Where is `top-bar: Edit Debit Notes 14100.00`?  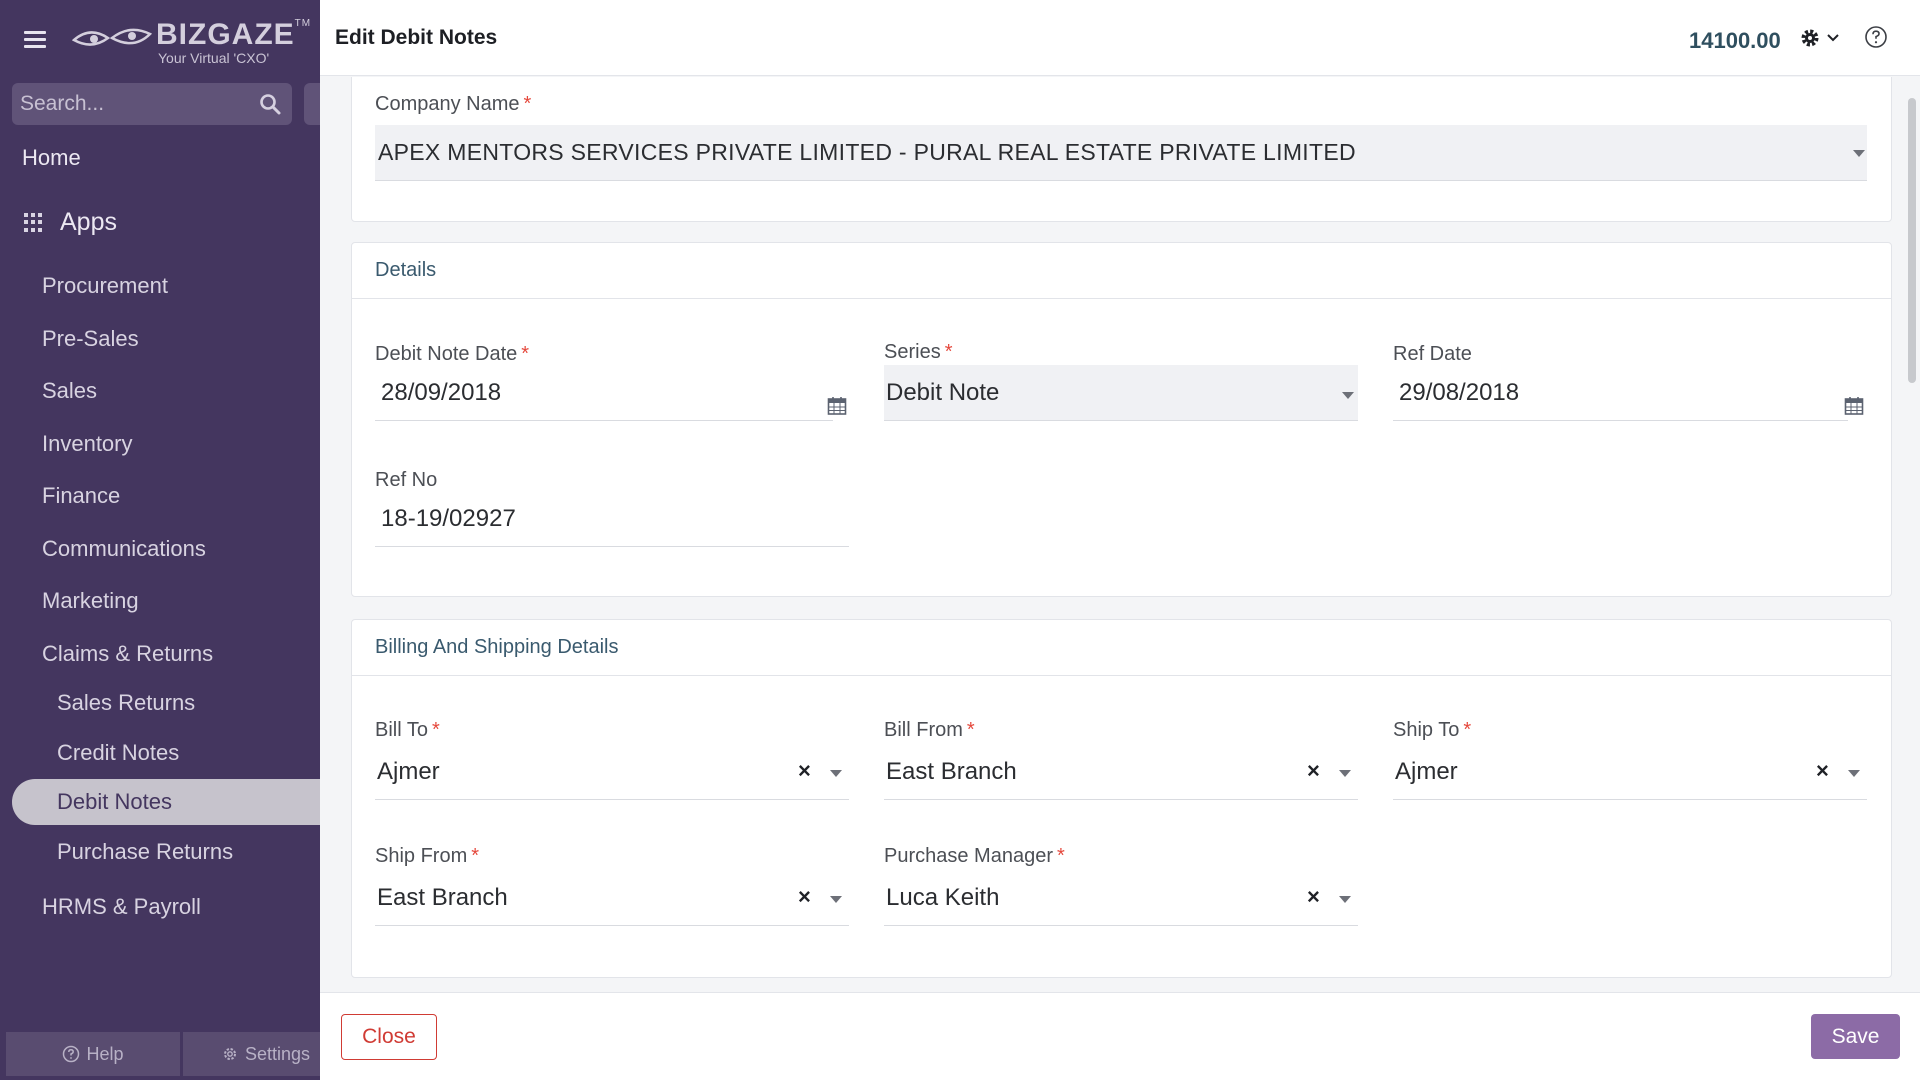
top-bar: Edit Debit Notes 14100.00 is located at coordinates (1120, 38).